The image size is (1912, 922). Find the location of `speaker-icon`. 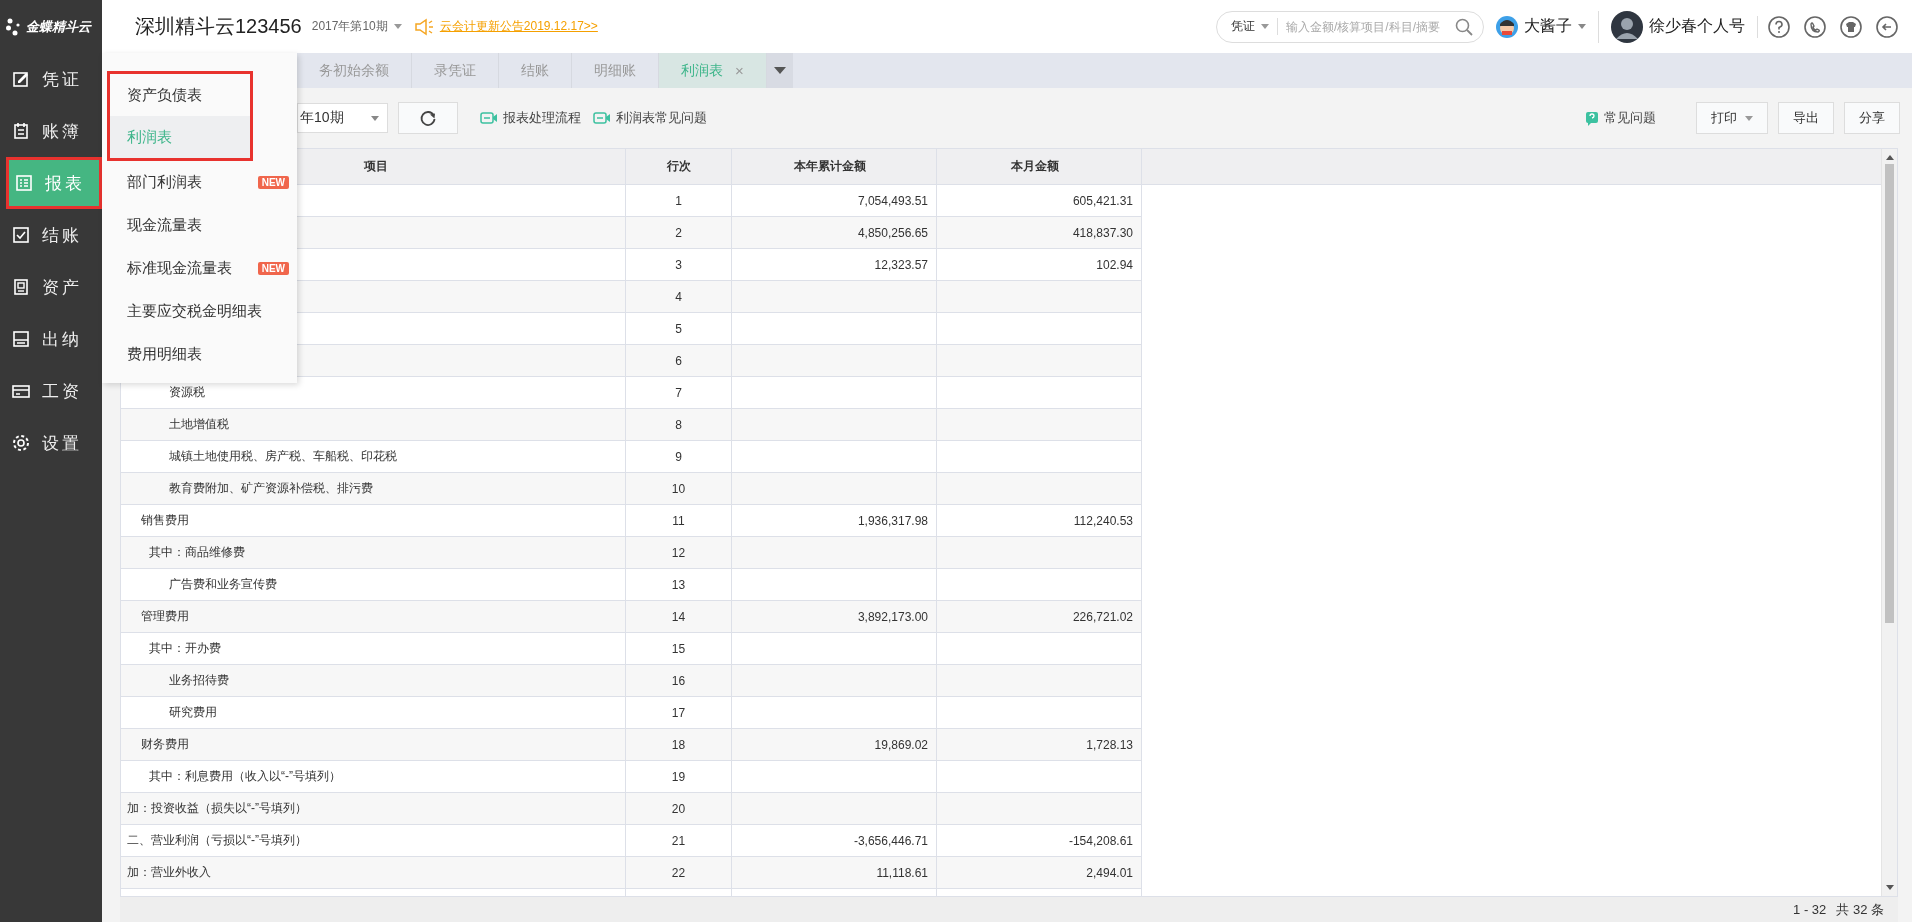

speaker-icon is located at coordinates (423, 26).